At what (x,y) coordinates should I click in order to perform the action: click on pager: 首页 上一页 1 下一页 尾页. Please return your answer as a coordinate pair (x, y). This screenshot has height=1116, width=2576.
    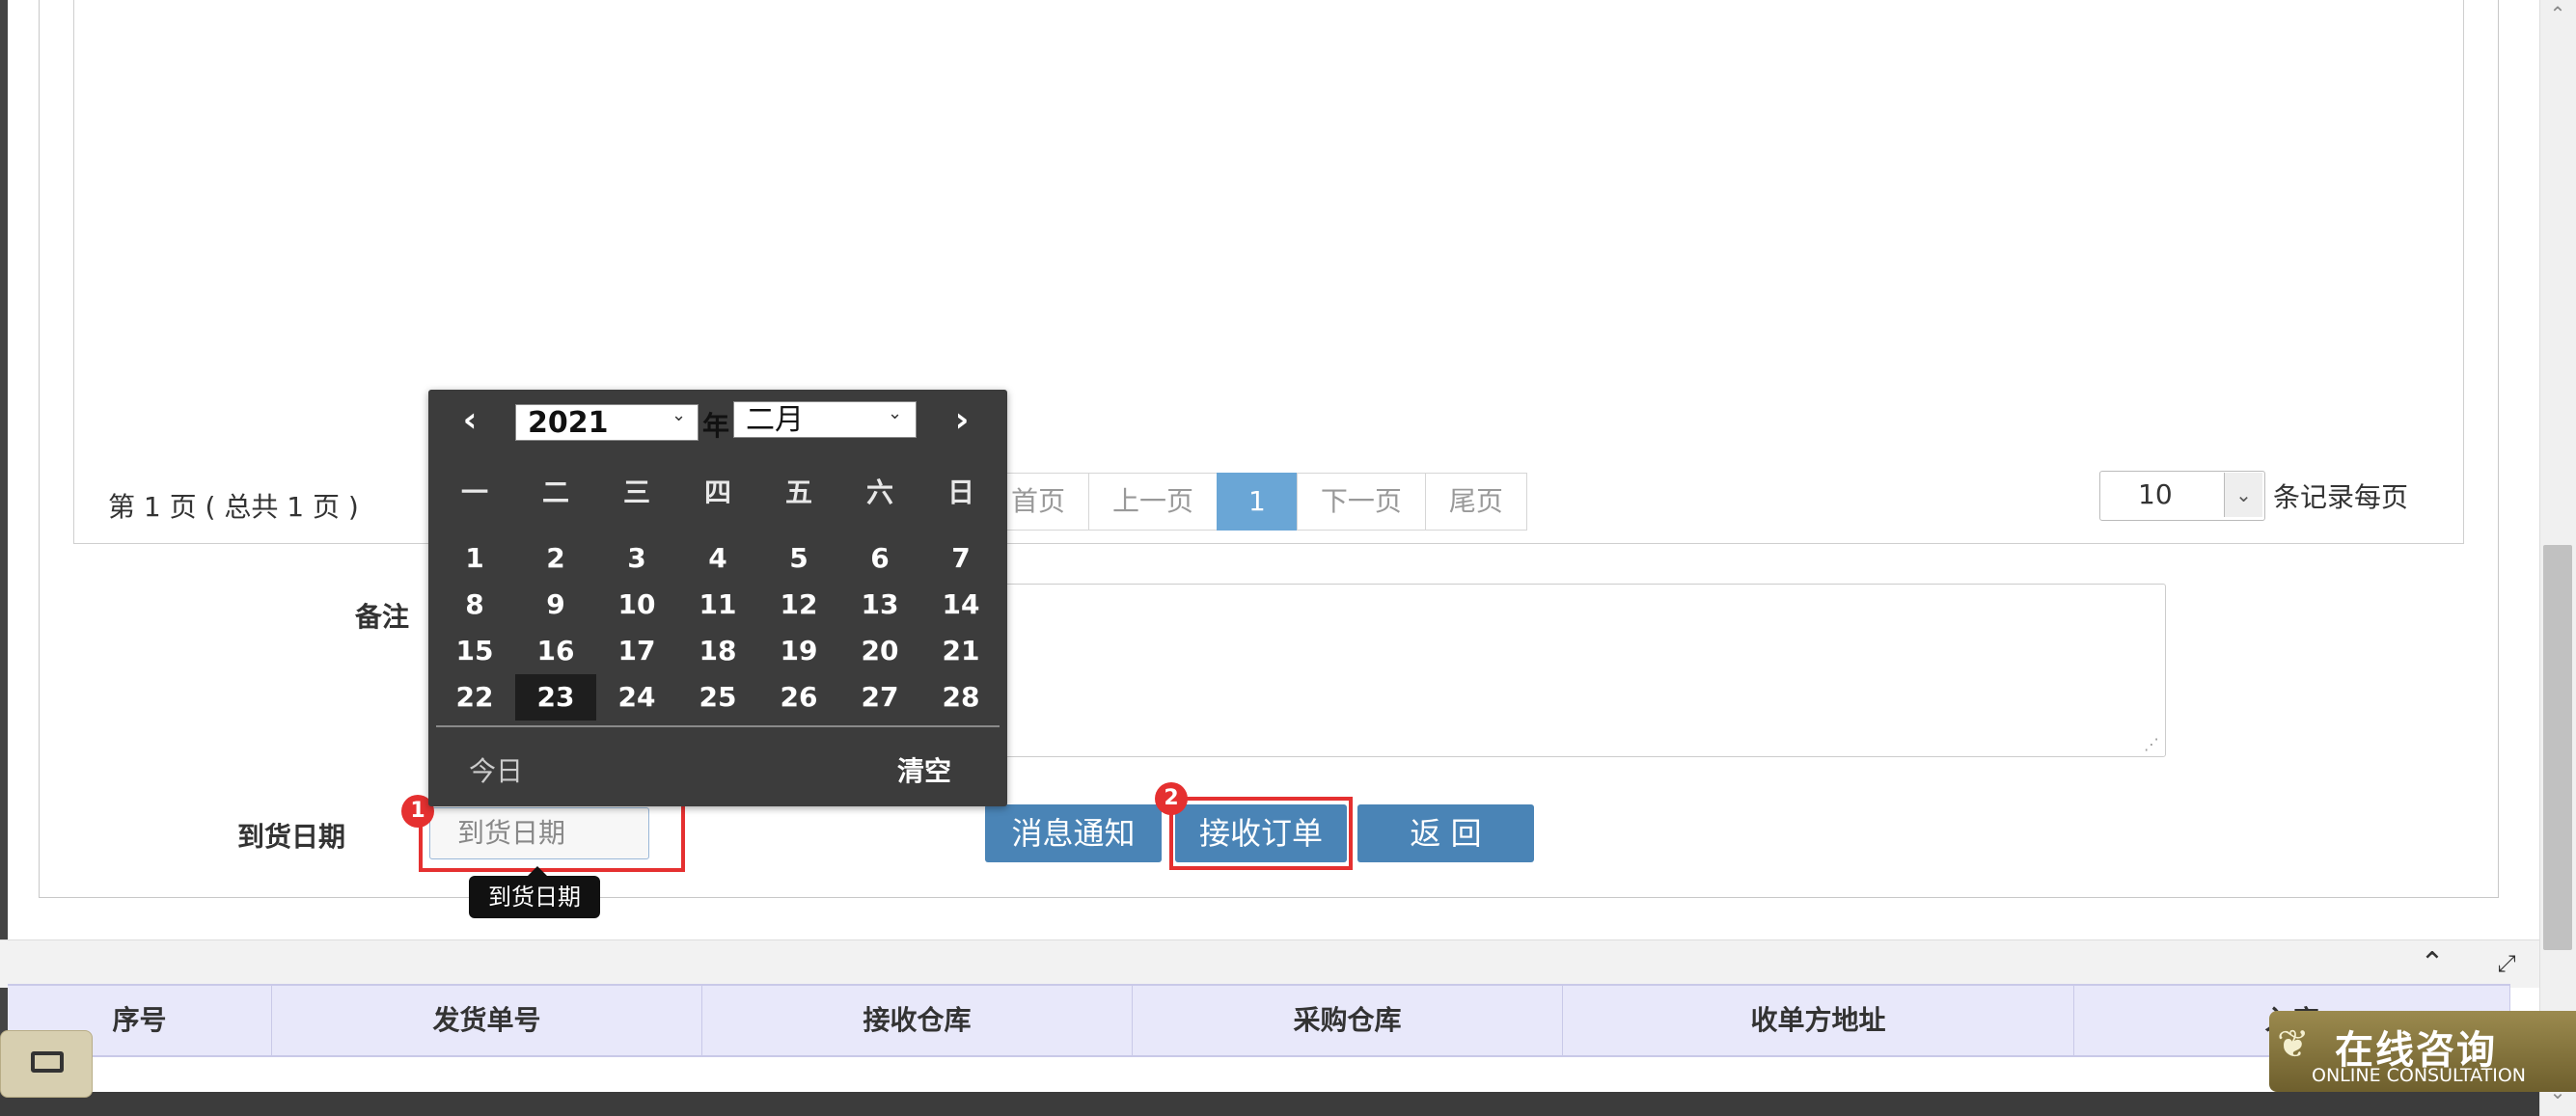
    Looking at the image, I should click on (1257, 502).